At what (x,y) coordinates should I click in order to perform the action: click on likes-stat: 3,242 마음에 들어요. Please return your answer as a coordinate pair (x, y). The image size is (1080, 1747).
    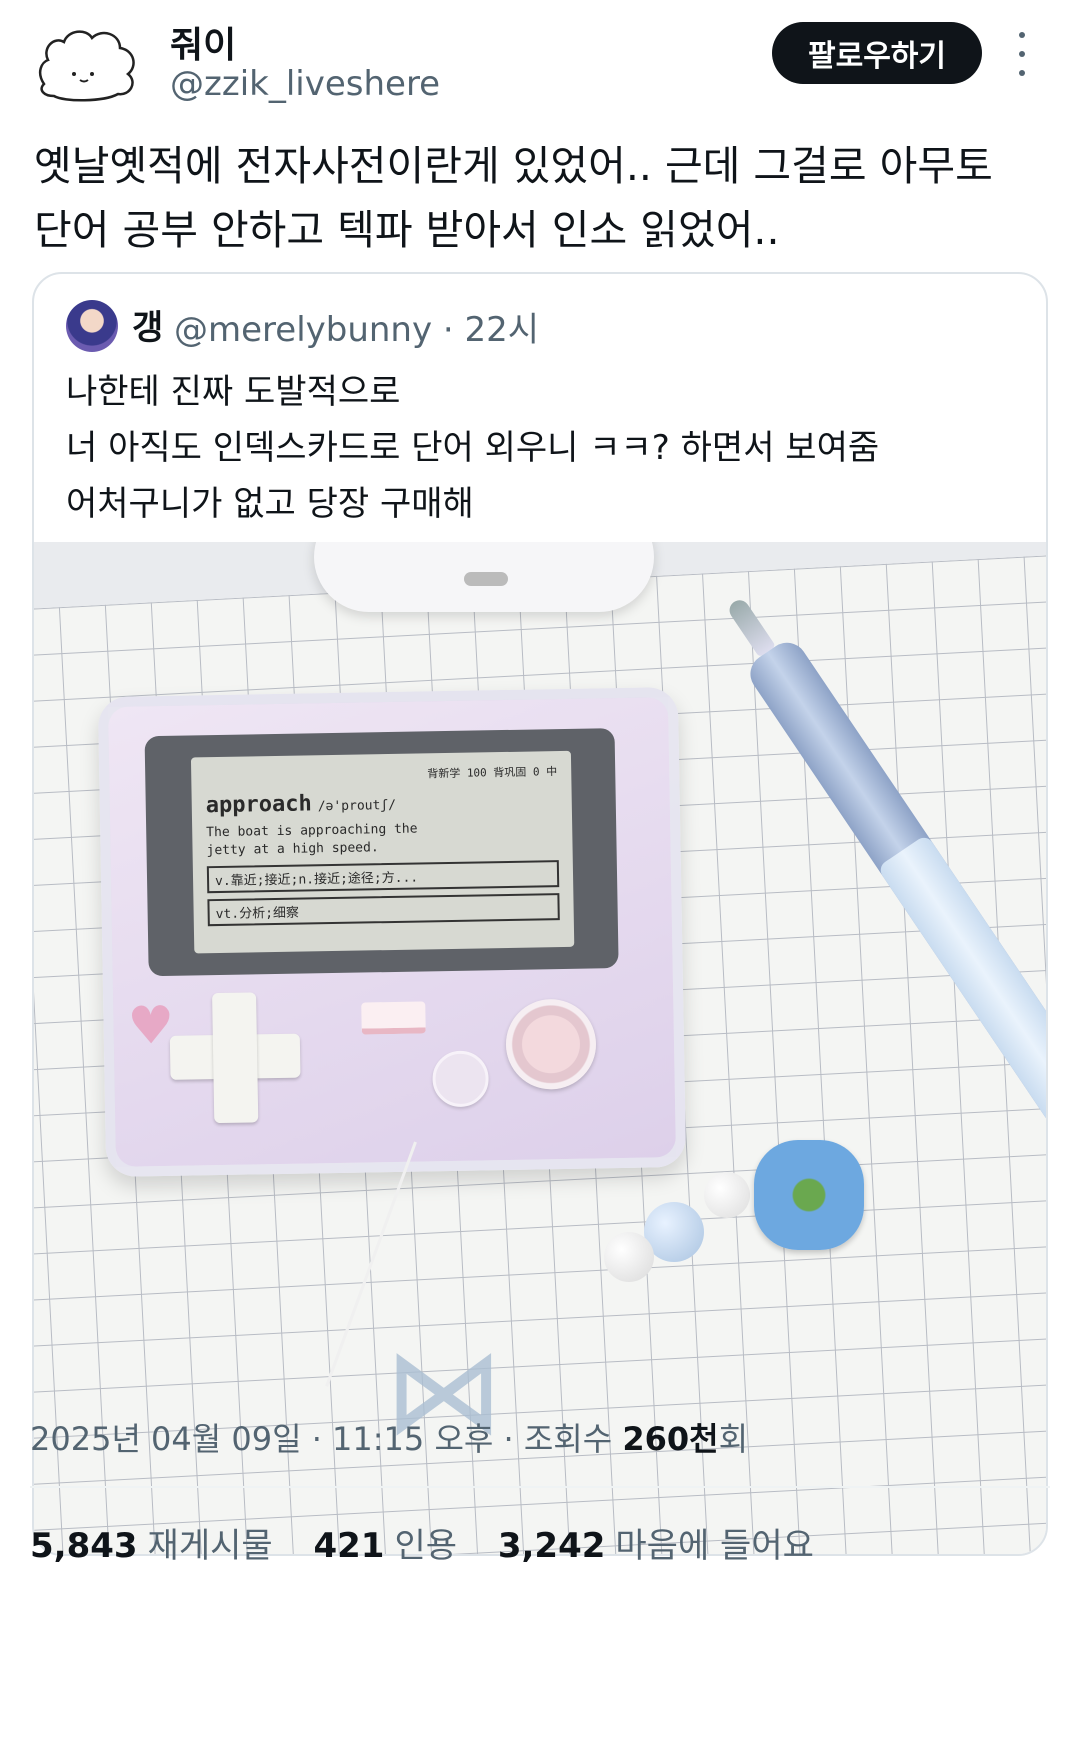
    Looking at the image, I should click on (656, 1546).